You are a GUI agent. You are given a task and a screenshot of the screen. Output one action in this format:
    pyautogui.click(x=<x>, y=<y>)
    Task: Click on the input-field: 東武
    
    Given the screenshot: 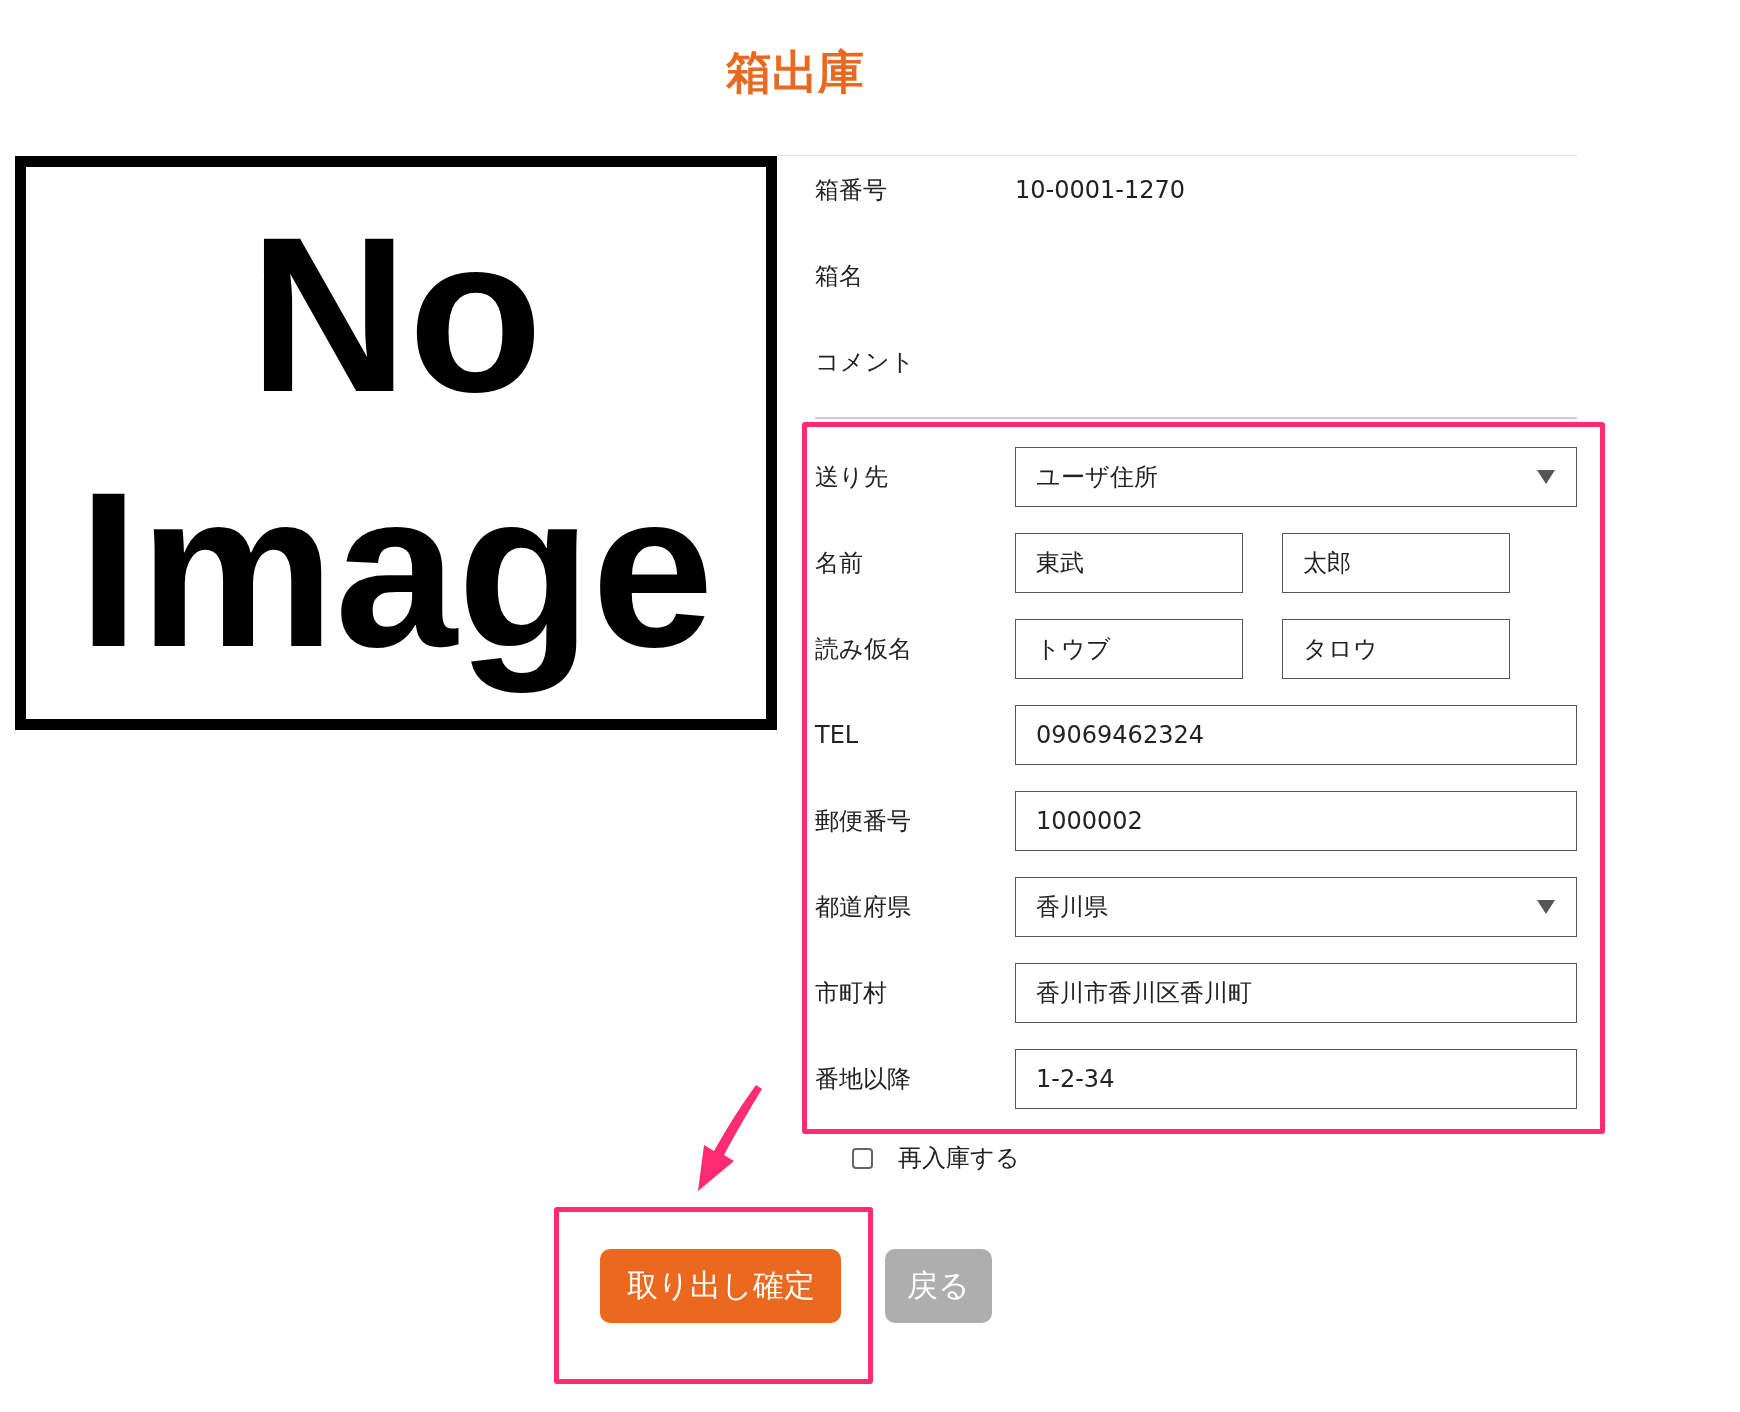 What is the action you would take?
    pyautogui.click(x=1129, y=563)
    